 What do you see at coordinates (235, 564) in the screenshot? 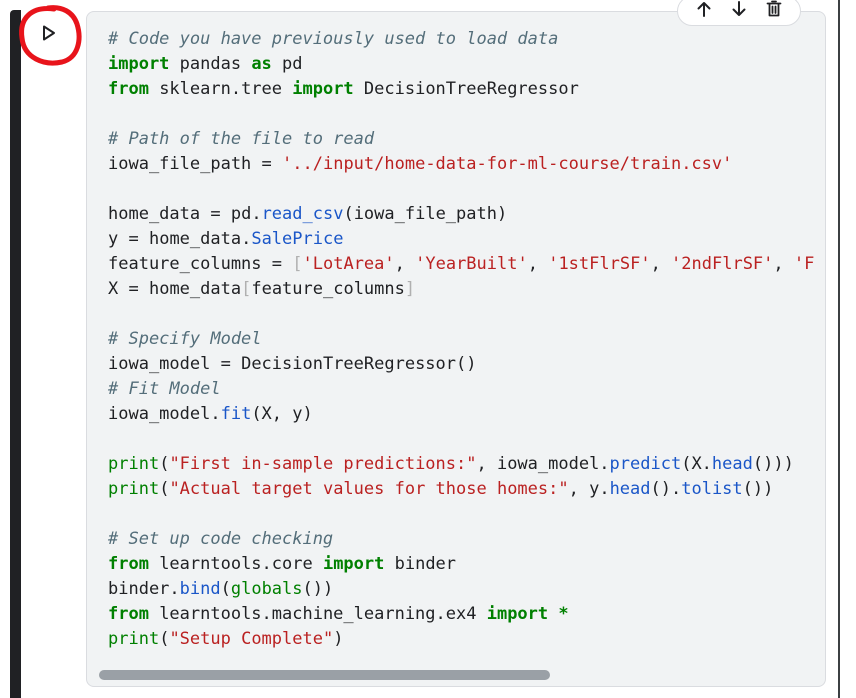
I see `code-token-plain: learntools.core` at bounding box center [235, 564].